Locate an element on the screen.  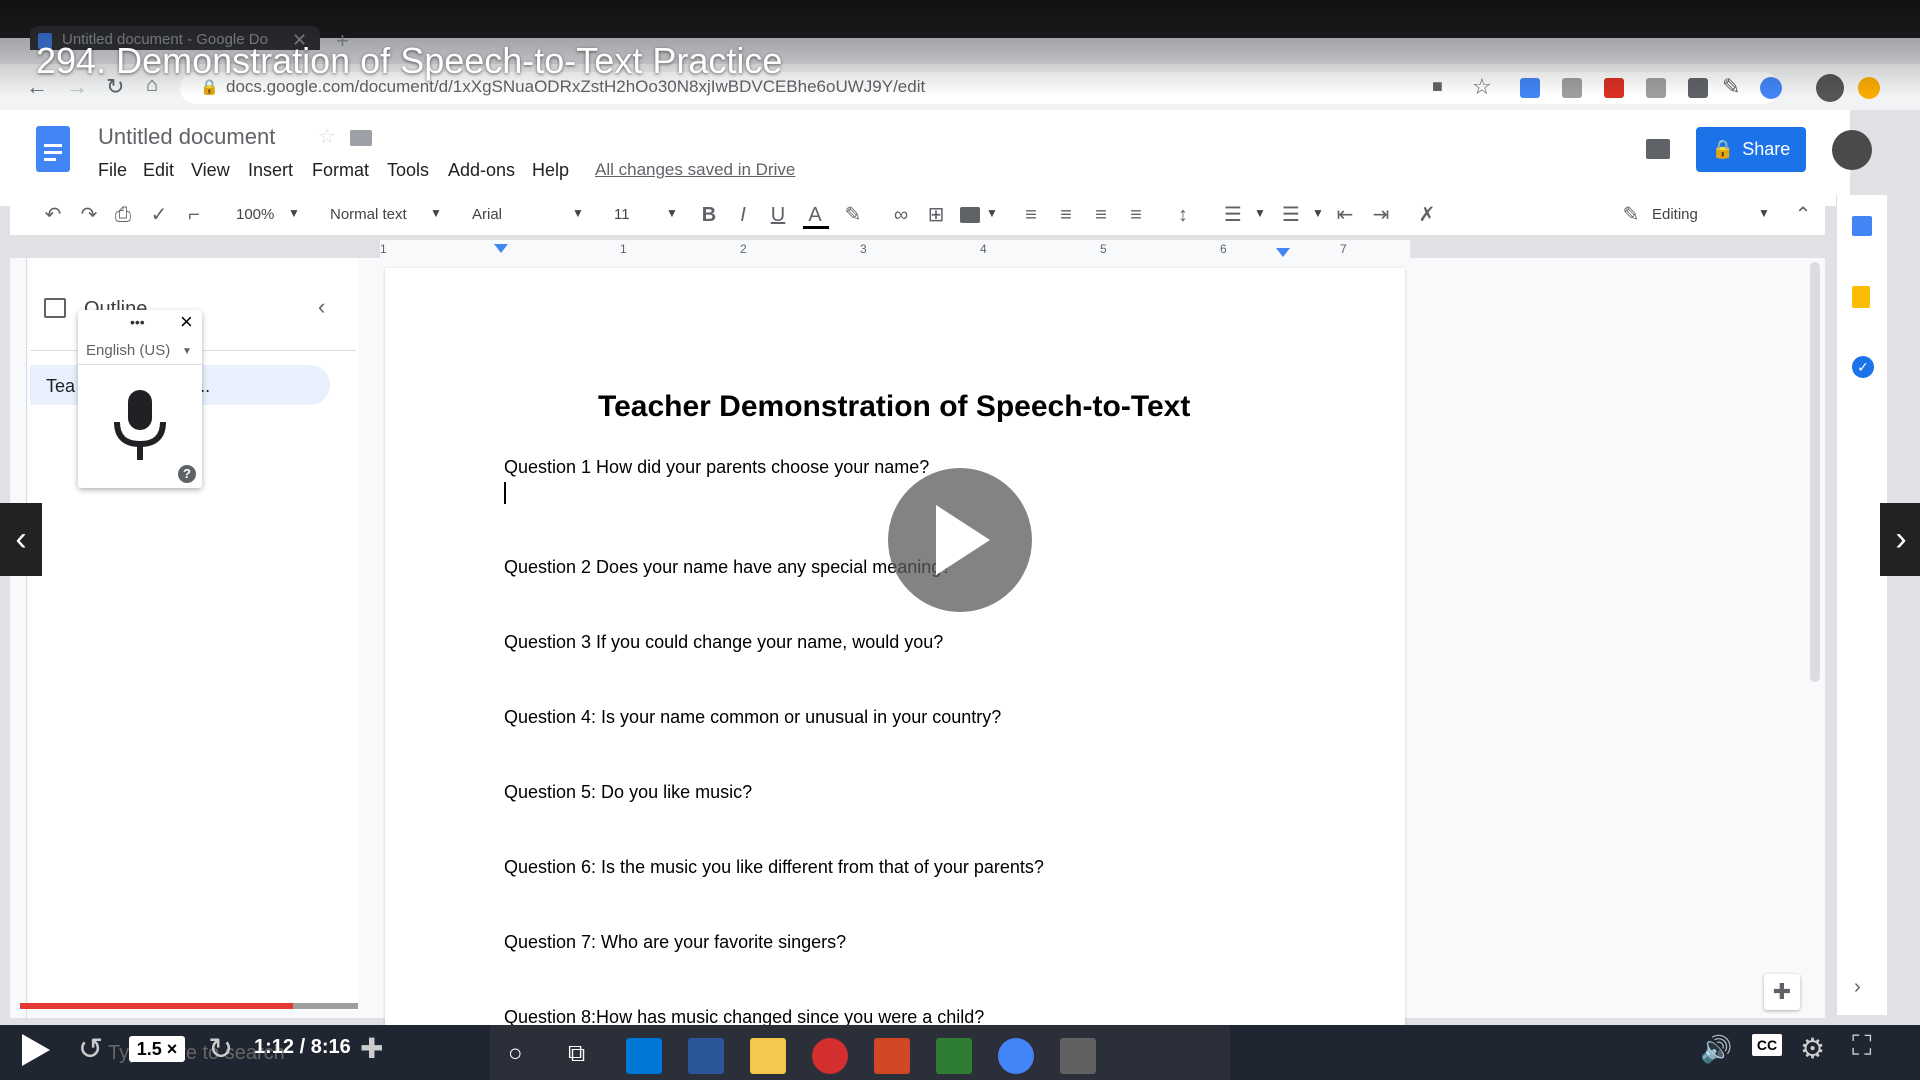
explore-button: ✚ is located at coordinates (1782, 992).